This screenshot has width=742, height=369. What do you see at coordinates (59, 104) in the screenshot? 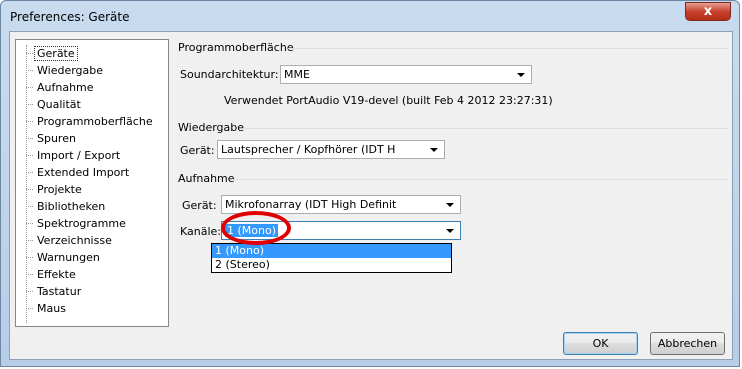
I see `tree-item-label: Qualität` at bounding box center [59, 104].